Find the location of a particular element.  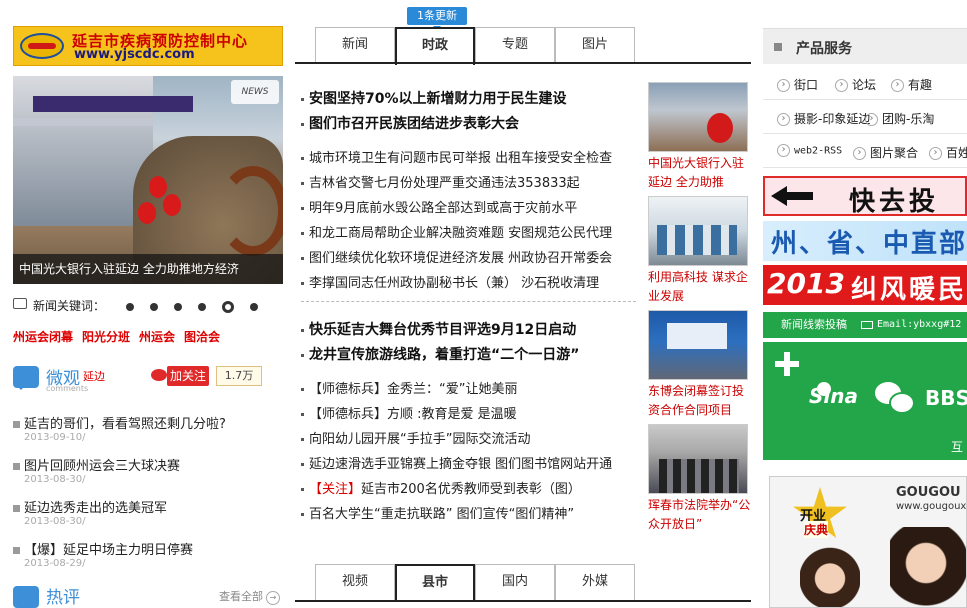

news-tip-label: 新闻线索投稿 is located at coordinates (814, 324).